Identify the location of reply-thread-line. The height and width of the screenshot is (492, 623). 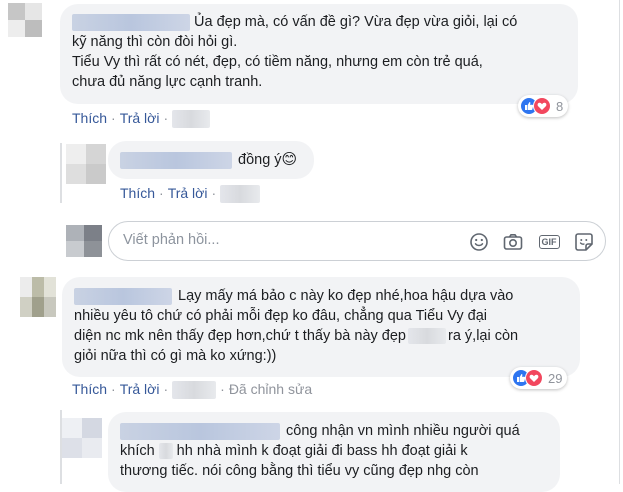
(61, 173).